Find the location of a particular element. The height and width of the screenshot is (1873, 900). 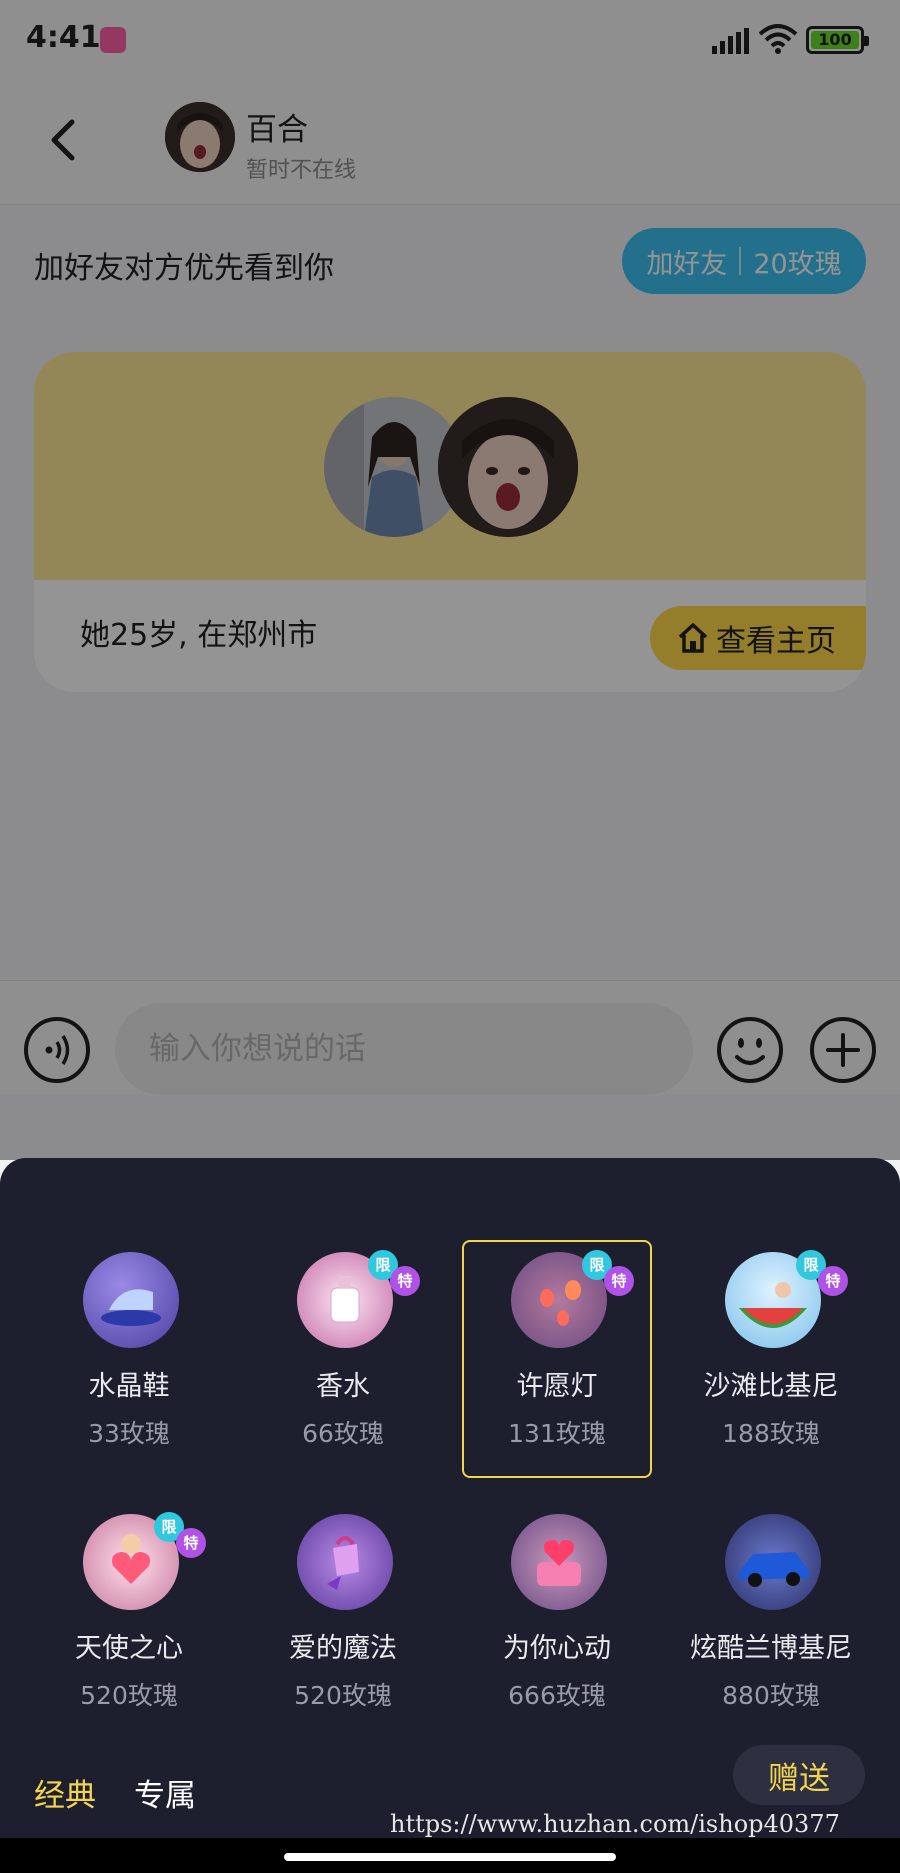

gift-name: 沙滩比基尼 is located at coordinates (771, 1386).